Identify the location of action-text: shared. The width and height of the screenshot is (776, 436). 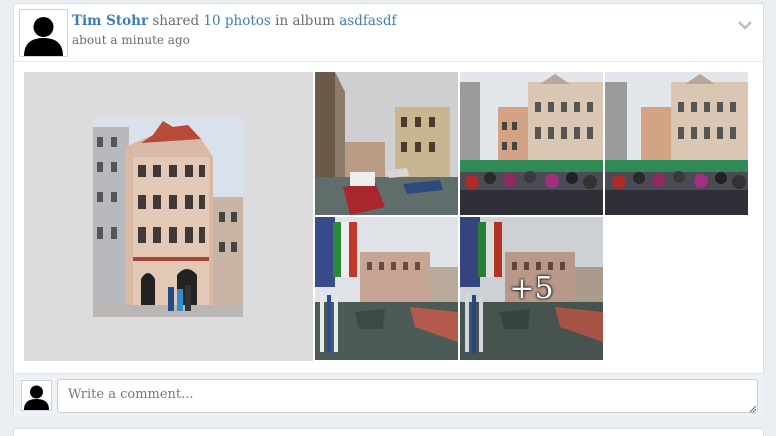
(176, 21).